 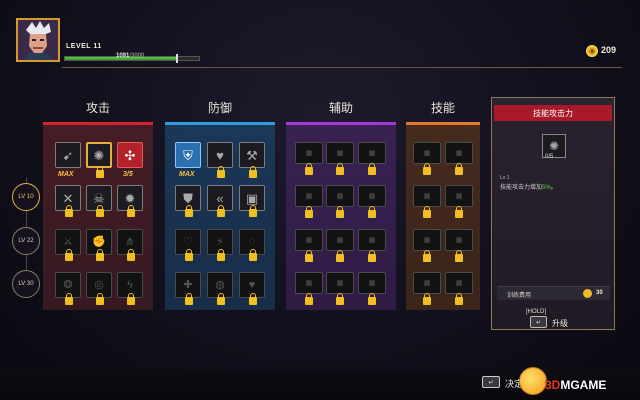 What do you see at coordinates (252, 155) in the screenshot?
I see `defense-skill-slot: ⚒` at bounding box center [252, 155].